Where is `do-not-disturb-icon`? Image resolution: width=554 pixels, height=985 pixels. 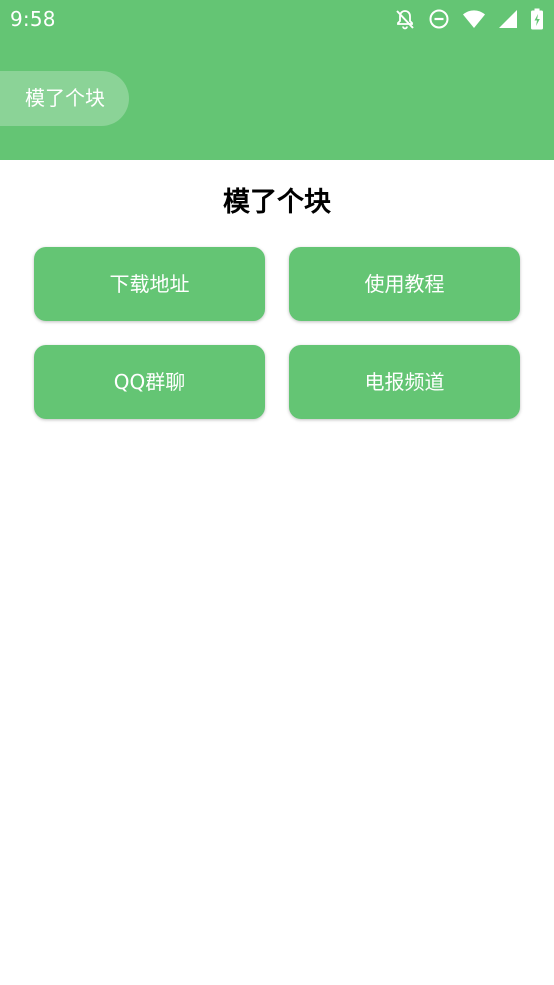 do-not-disturb-icon is located at coordinates (439, 19).